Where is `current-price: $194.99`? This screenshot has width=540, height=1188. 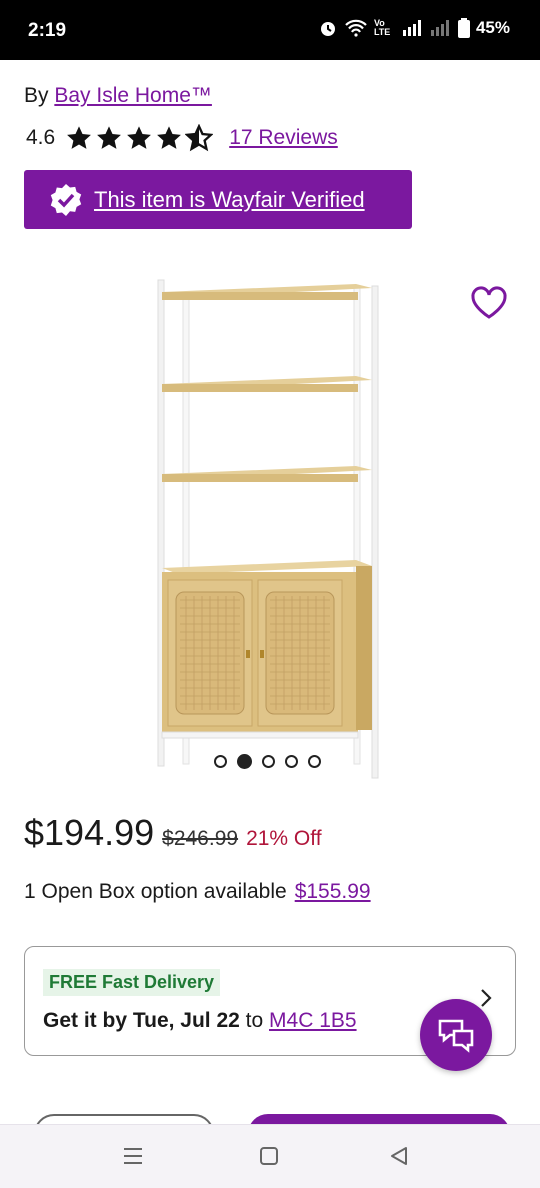 current-price: $194.99 is located at coordinates (89, 832).